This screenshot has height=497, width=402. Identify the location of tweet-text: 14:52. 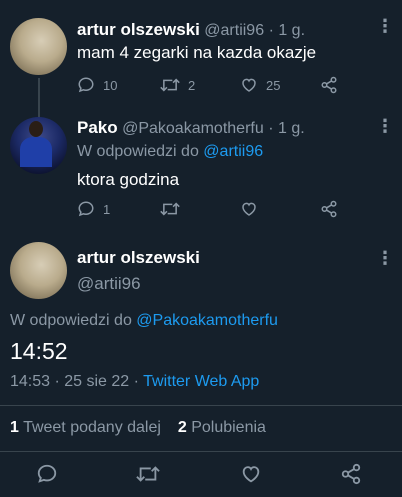
(39, 351).